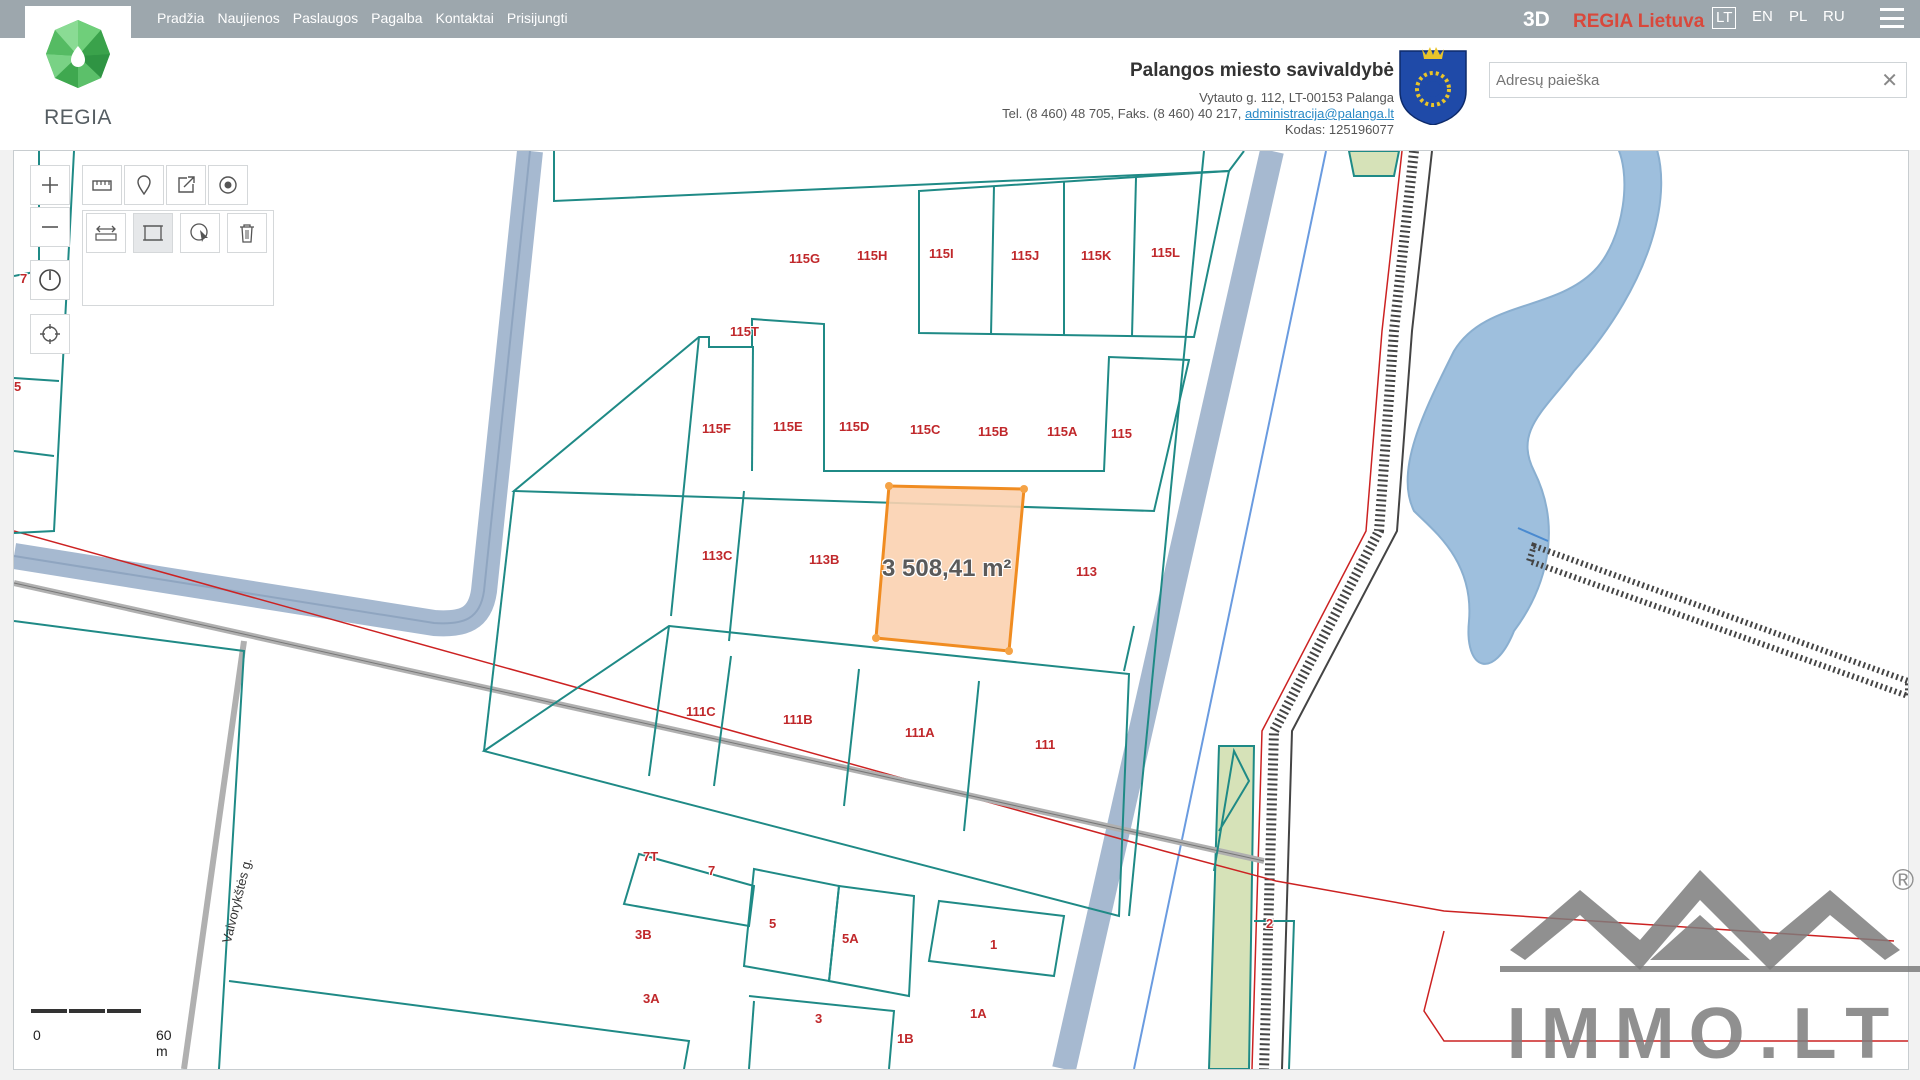 This screenshot has height=1080, width=1920. I want to click on minus-icon, so click(50, 227).